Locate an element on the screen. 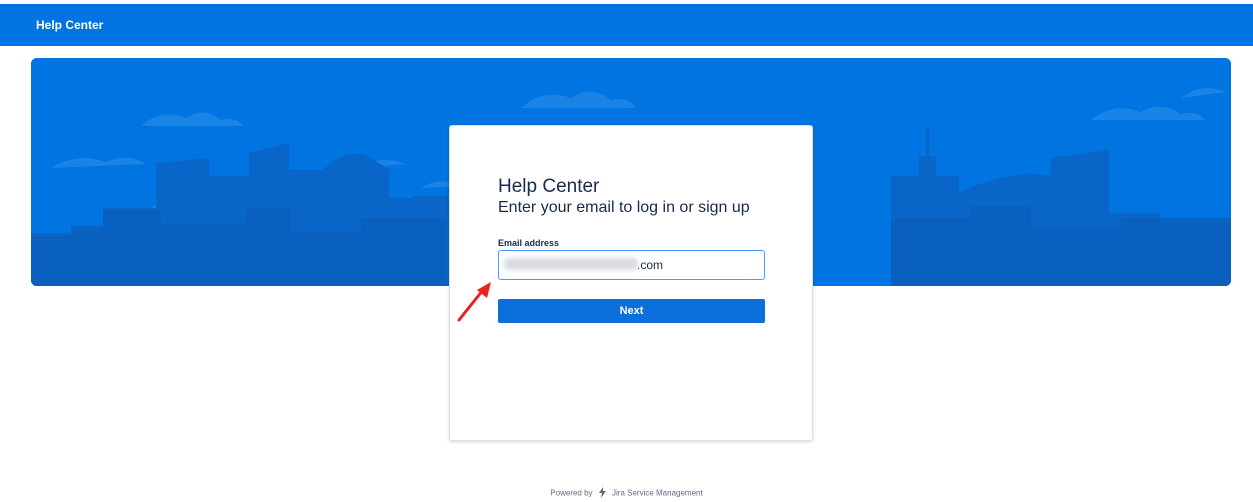 The image size is (1253, 502). top-navigation-bar: Help Center is located at coordinates (626, 25).